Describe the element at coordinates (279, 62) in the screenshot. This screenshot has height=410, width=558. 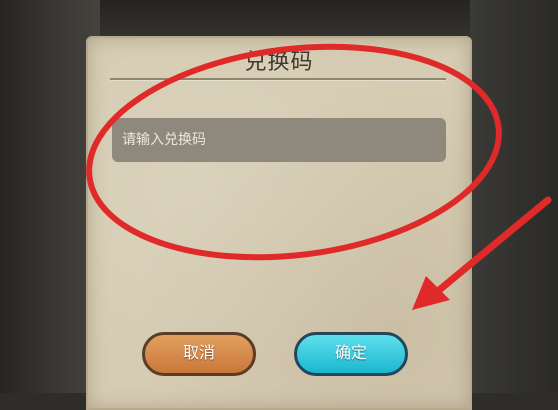
I see `dialog-title: 兑换码` at that location.